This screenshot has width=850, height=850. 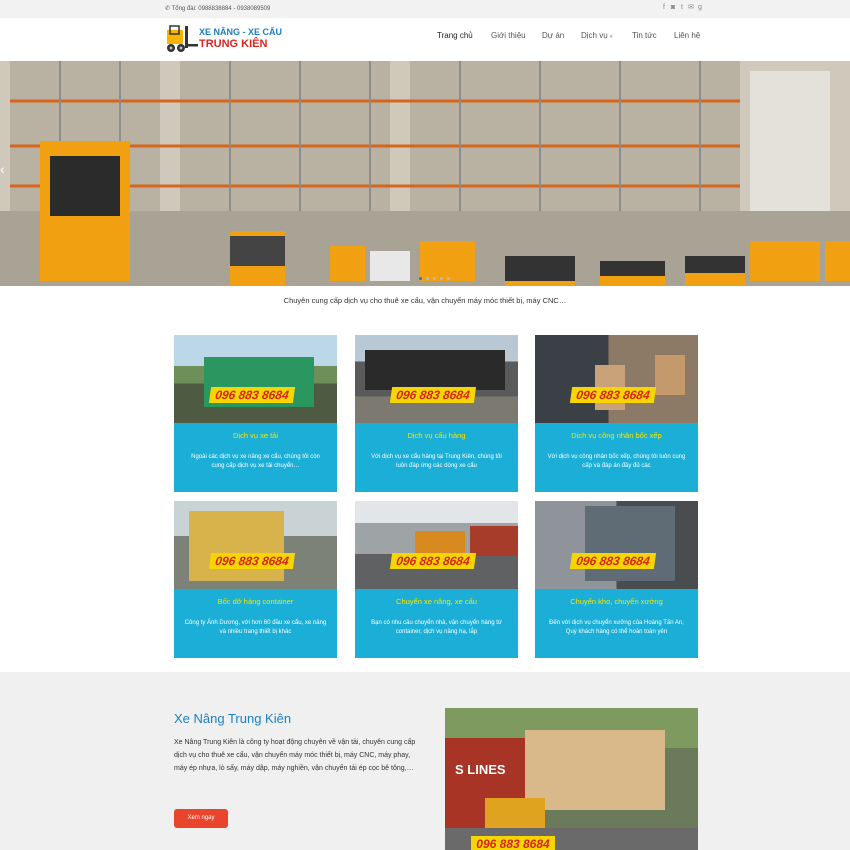 I want to click on service-title: Dịch vụ xe tải, so click(x=255, y=435).